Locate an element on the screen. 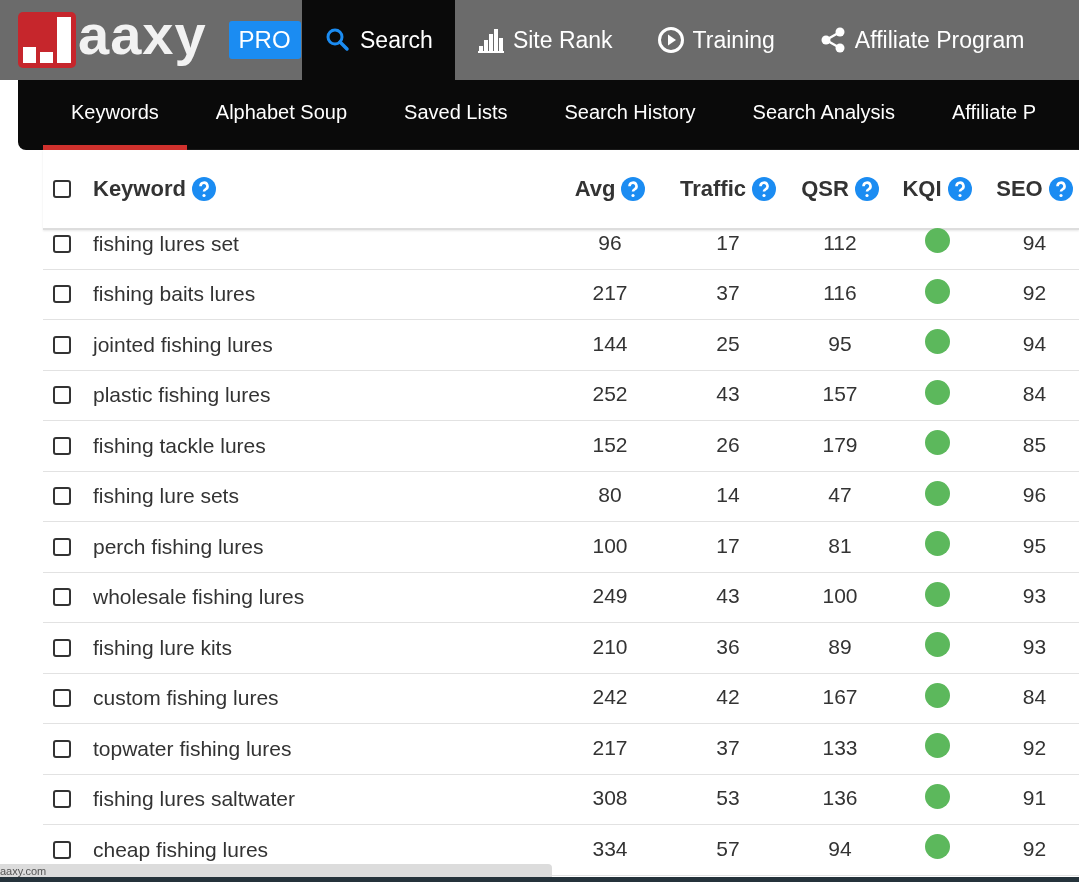 The image size is (1079, 882). keyword-cell: fishing lures saltwater is located at coordinates (194, 799).